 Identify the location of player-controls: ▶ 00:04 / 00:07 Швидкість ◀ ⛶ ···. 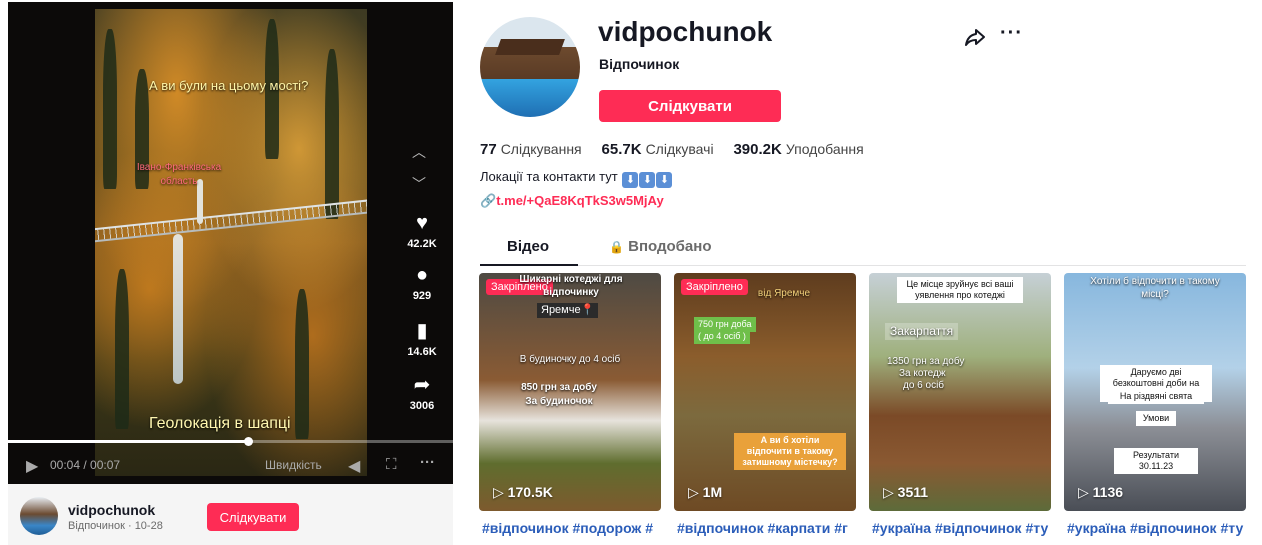
(230, 458).